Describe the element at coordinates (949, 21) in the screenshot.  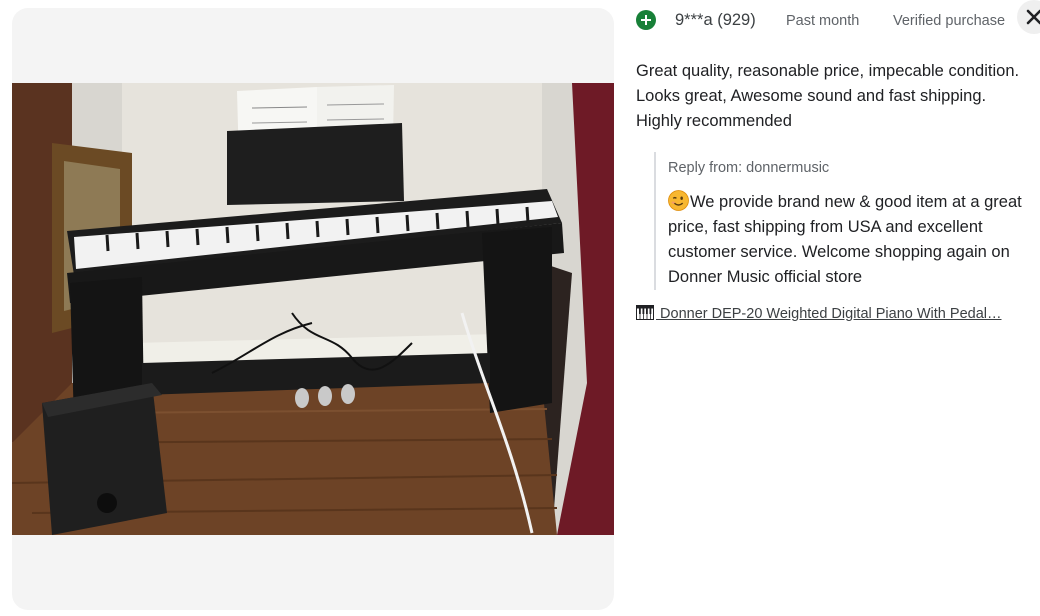
I see `verified-purchase-badge: Verified purchase` at that location.